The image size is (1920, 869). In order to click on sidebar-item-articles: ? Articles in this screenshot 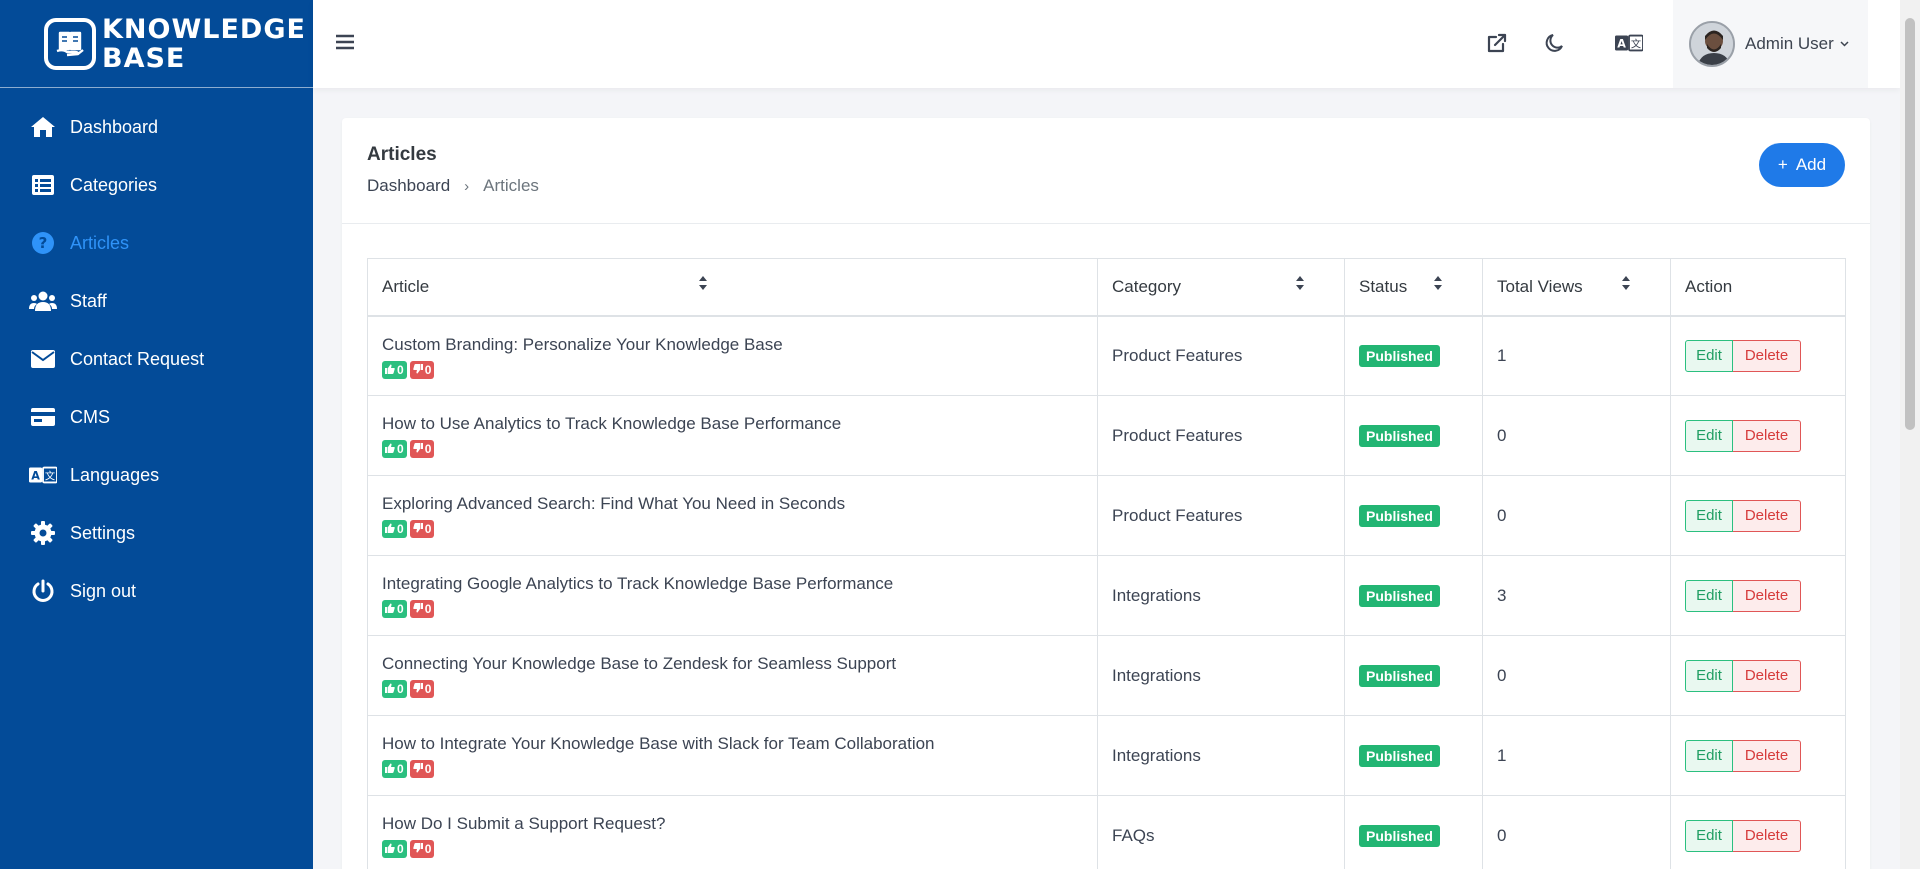, I will do `click(156, 243)`.